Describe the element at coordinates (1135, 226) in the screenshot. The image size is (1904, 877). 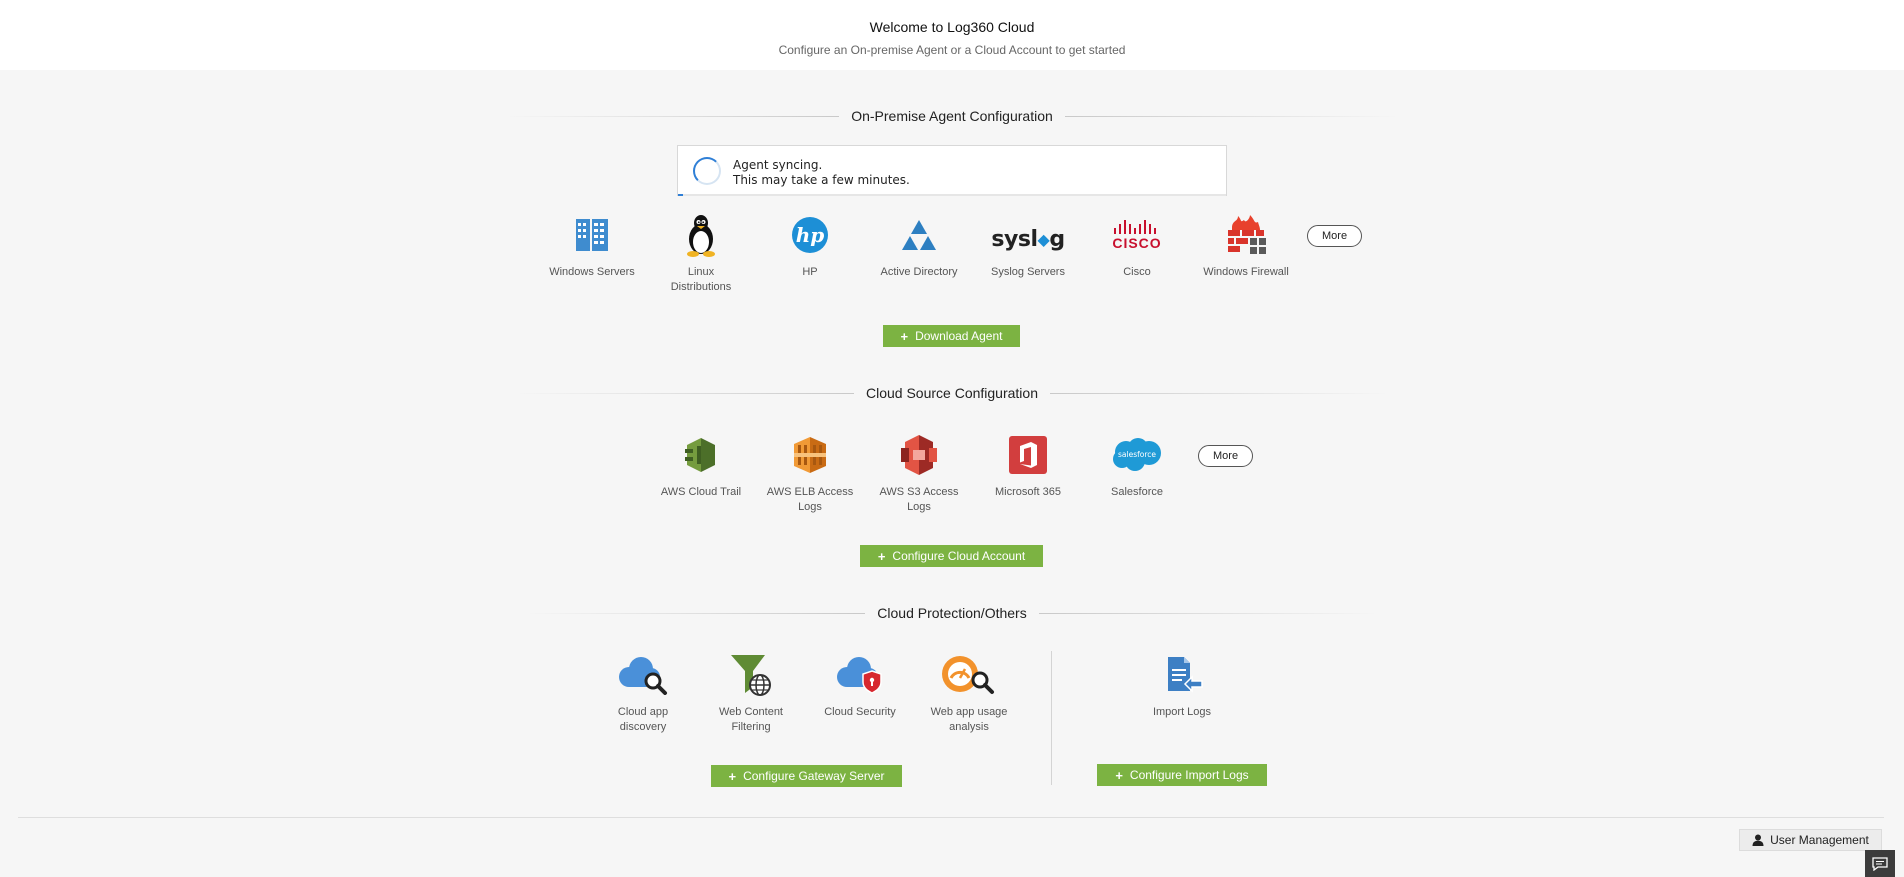
I see `cisco-bars-icon` at that location.